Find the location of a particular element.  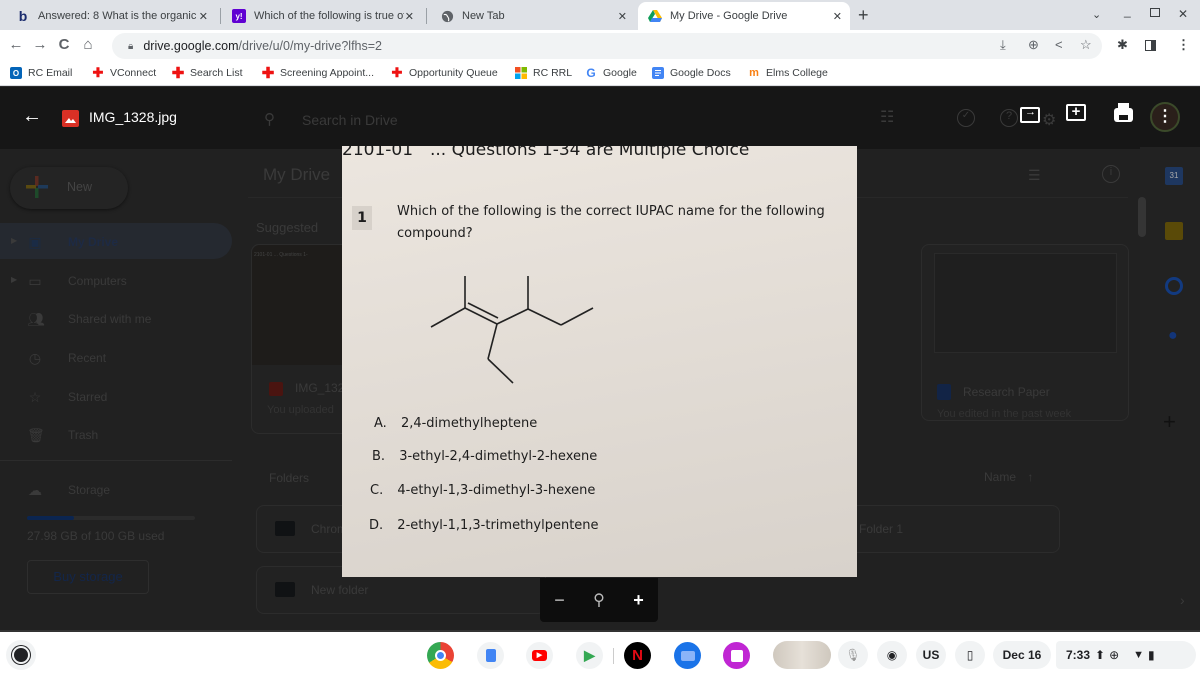

tab-search-chevron-icon: ⌄ is located at coordinates (1096, 14).